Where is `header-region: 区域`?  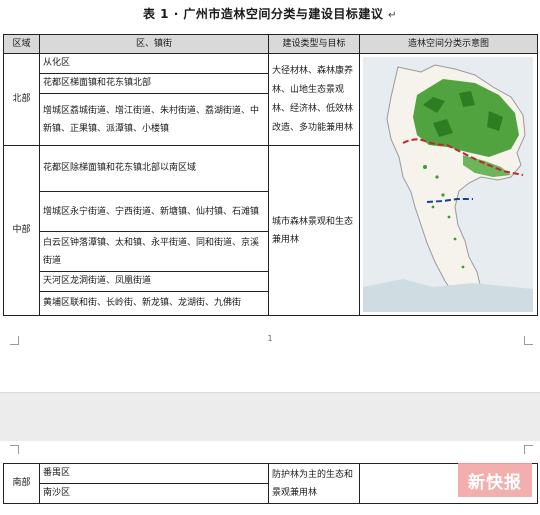 header-region: 区域 is located at coordinates (21, 44).